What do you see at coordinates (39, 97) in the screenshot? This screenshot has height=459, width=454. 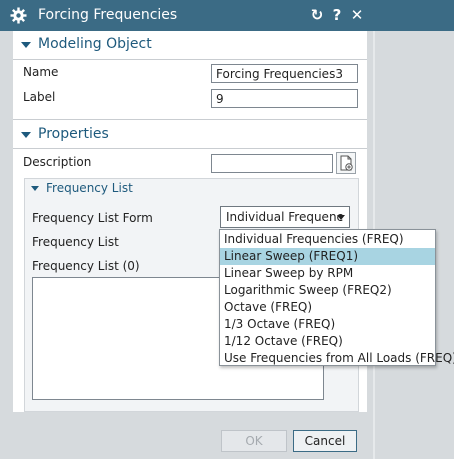 I see `label-label: Label` at bounding box center [39, 97].